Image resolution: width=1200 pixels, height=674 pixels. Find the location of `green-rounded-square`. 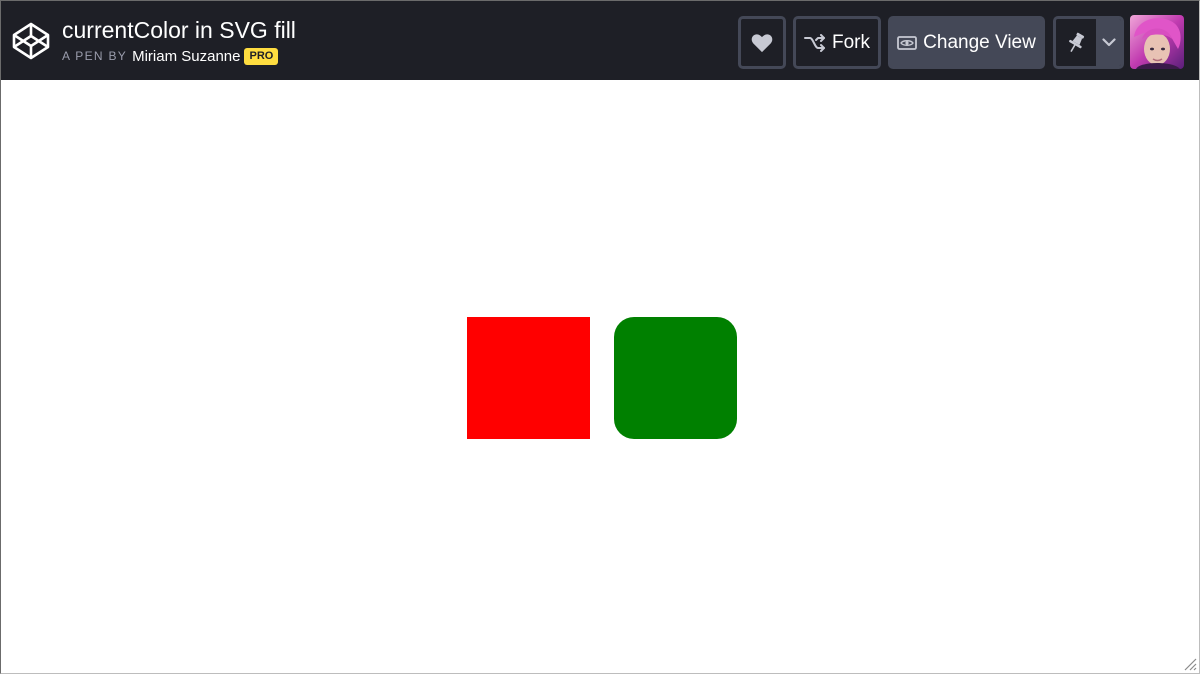

green-rounded-square is located at coordinates (675, 378).